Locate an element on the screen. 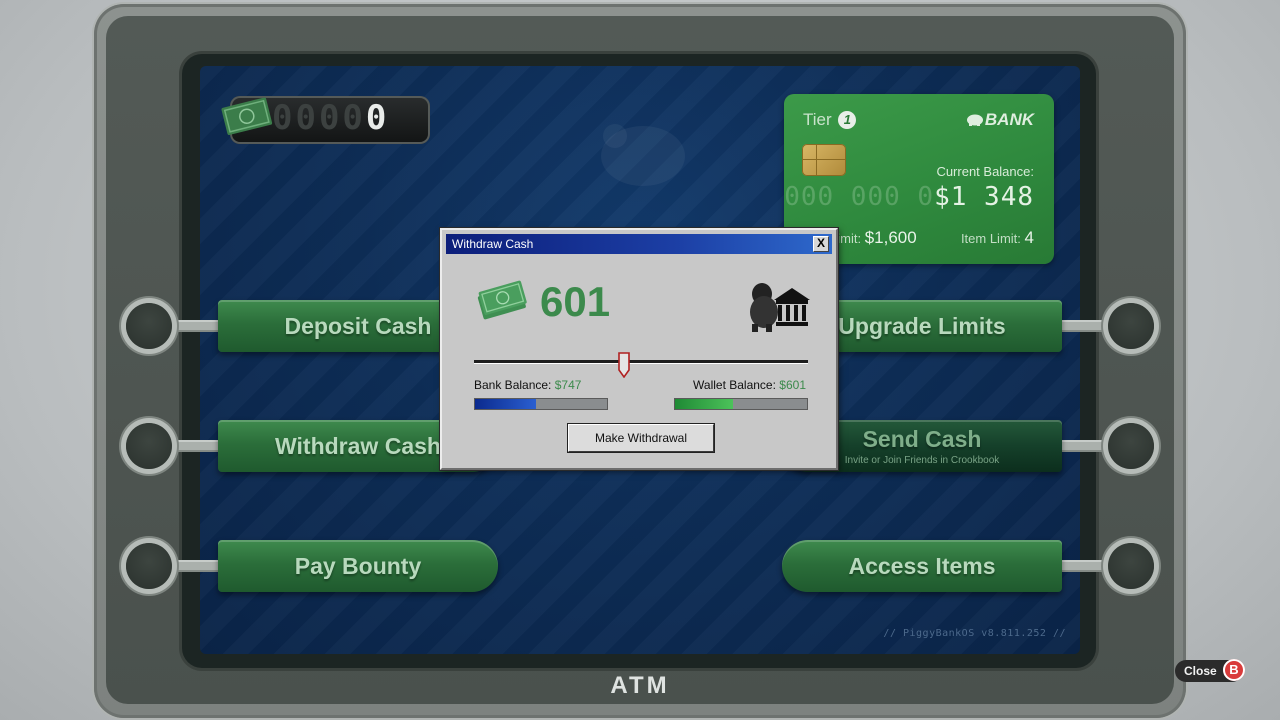 The width and height of the screenshot is (1280, 720). send-cash-knob is located at coordinates (1131, 446).